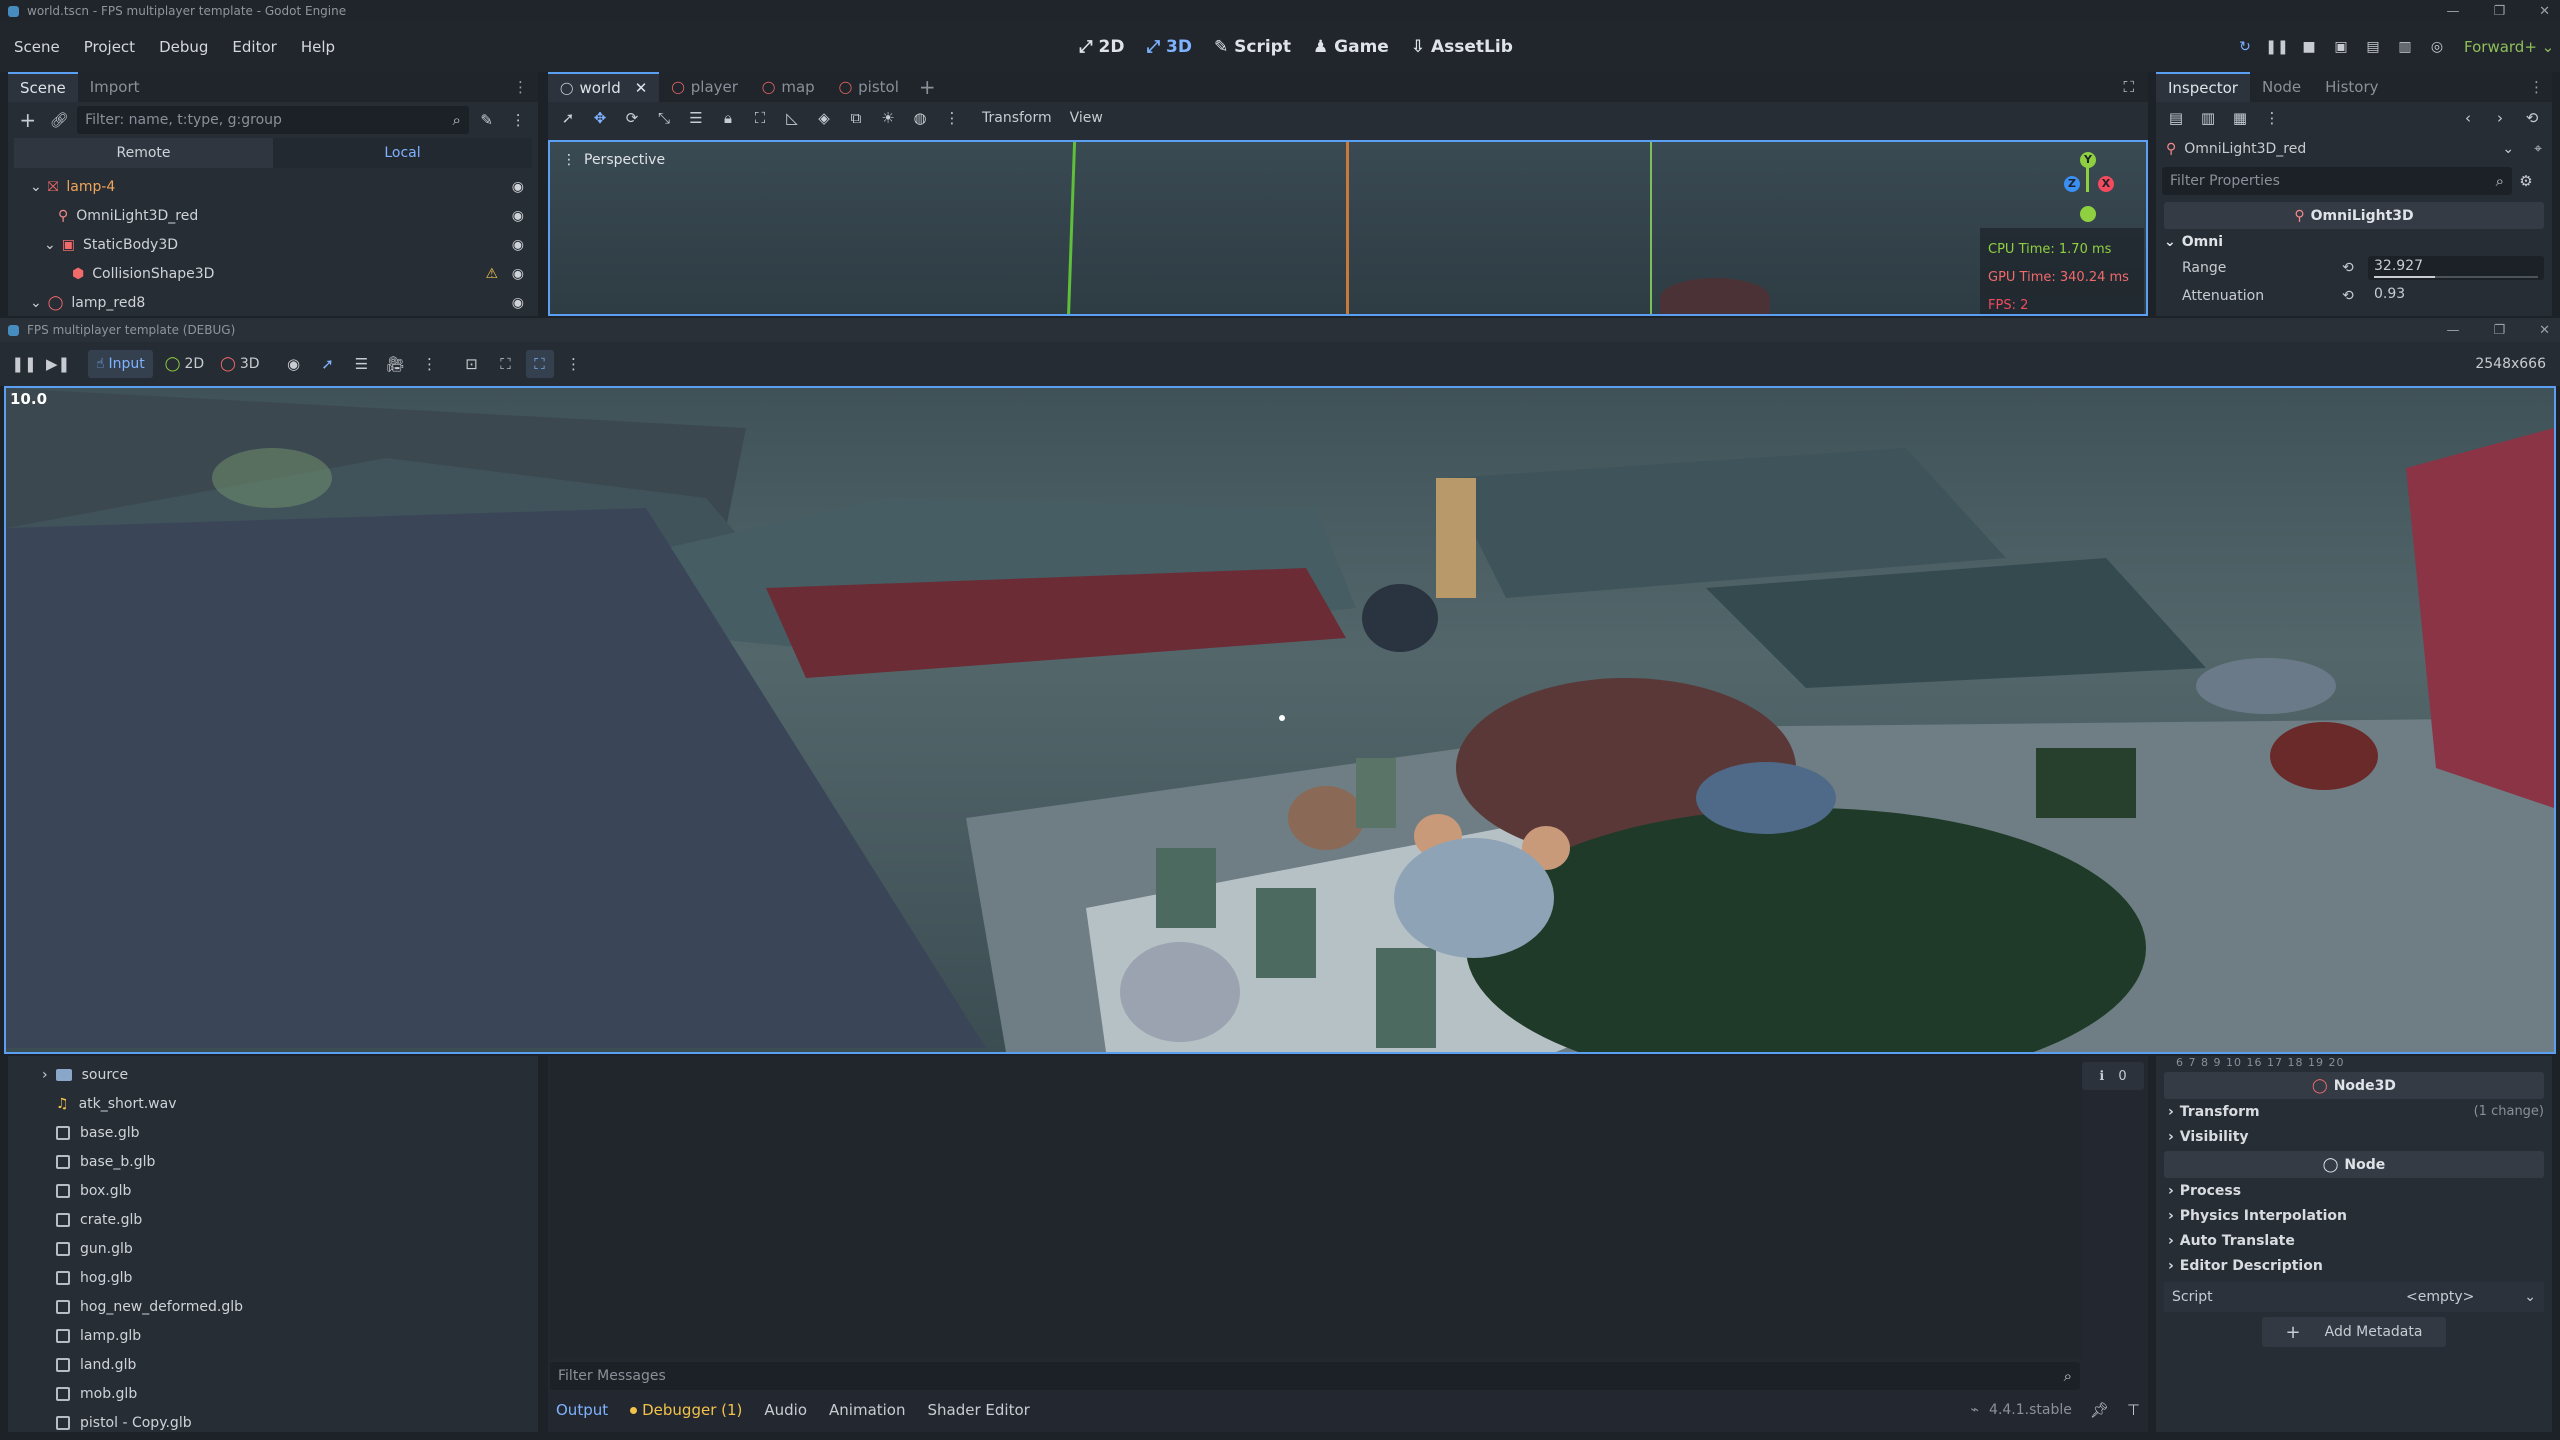 This screenshot has height=1440, width=2560. What do you see at coordinates (2277, 47) in the screenshot?
I see `pause-icon: ❚❚` at bounding box center [2277, 47].